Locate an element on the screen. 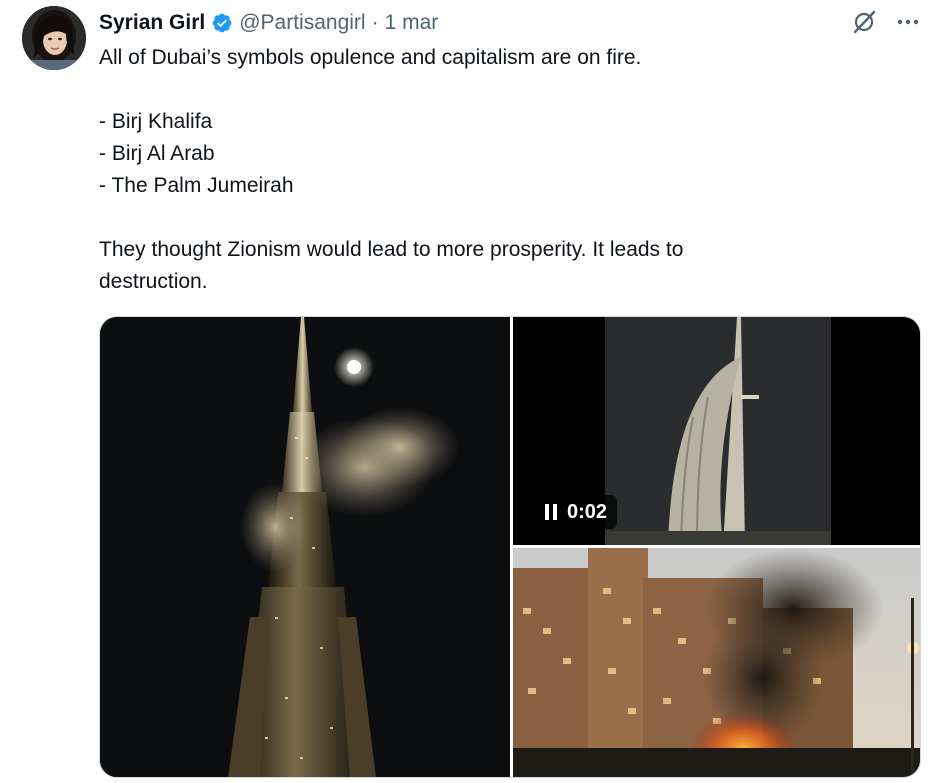 The height and width of the screenshot is (783, 940). author-display-name: Syrian Girl is located at coordinates (152, 23).